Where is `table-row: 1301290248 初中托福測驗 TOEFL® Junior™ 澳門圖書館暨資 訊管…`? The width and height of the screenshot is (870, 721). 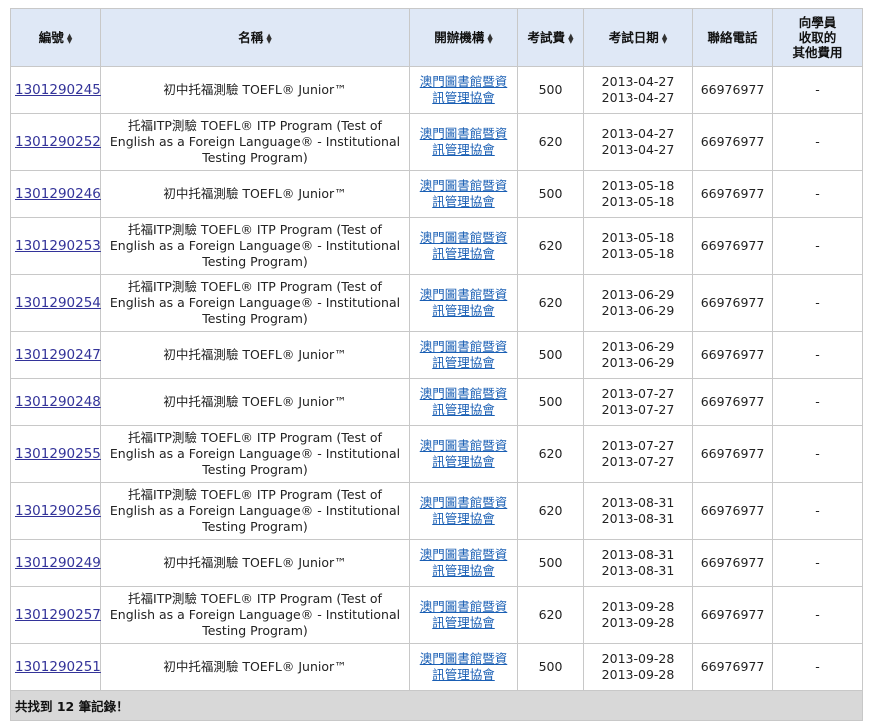 table-row: 1301290248 初中托福測驗 TOEFL® Junior™ 澳門圖書館暨資 訊管… is located at coordinates (436, 402).